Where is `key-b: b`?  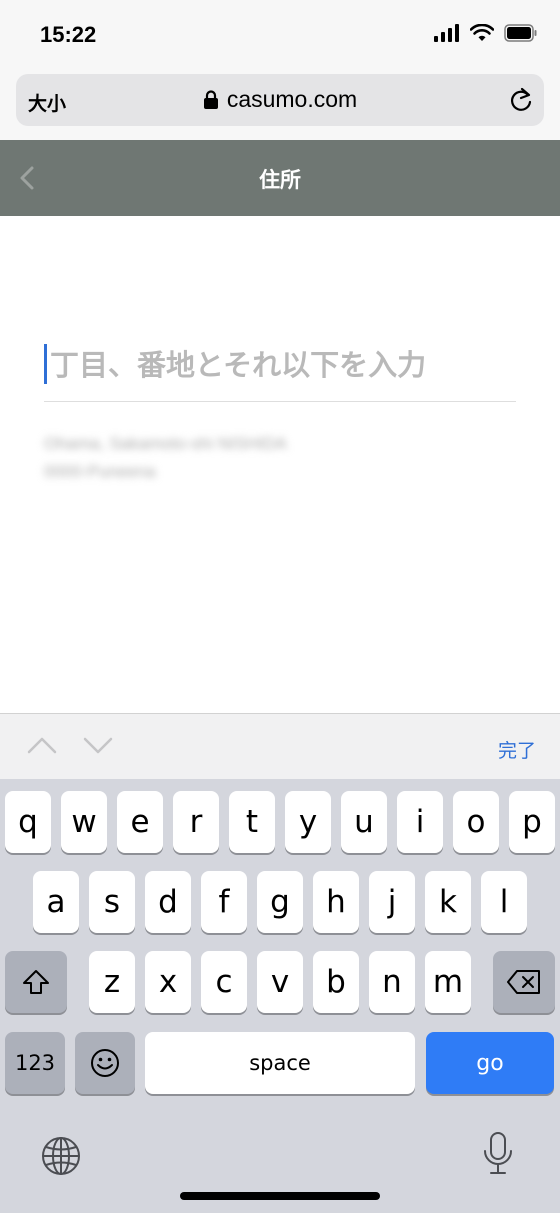
key-b: b is located at coordinates (336, 982).